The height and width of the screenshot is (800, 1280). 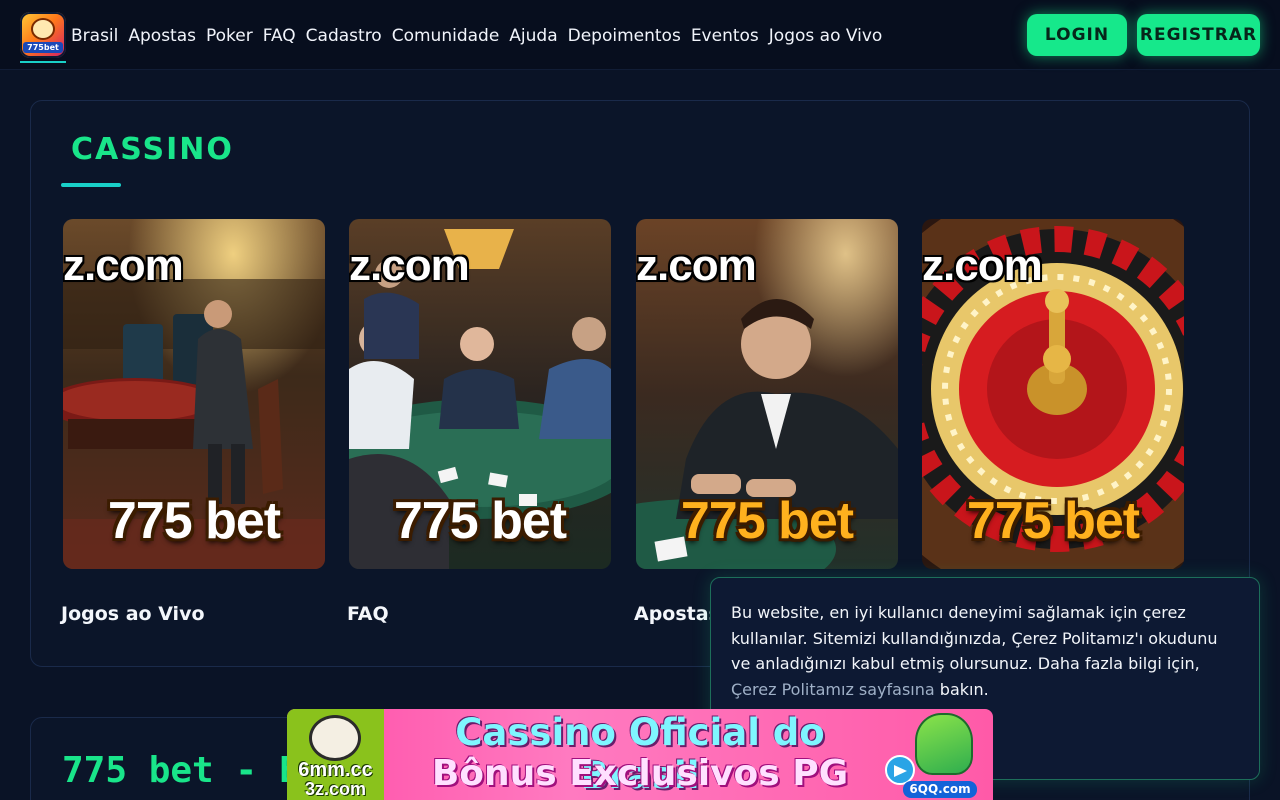 What do you see at coordinates (677, 614) in the screenshot?
I see `card-caption-apostas: Apostas` at bounding box center [677, 614].